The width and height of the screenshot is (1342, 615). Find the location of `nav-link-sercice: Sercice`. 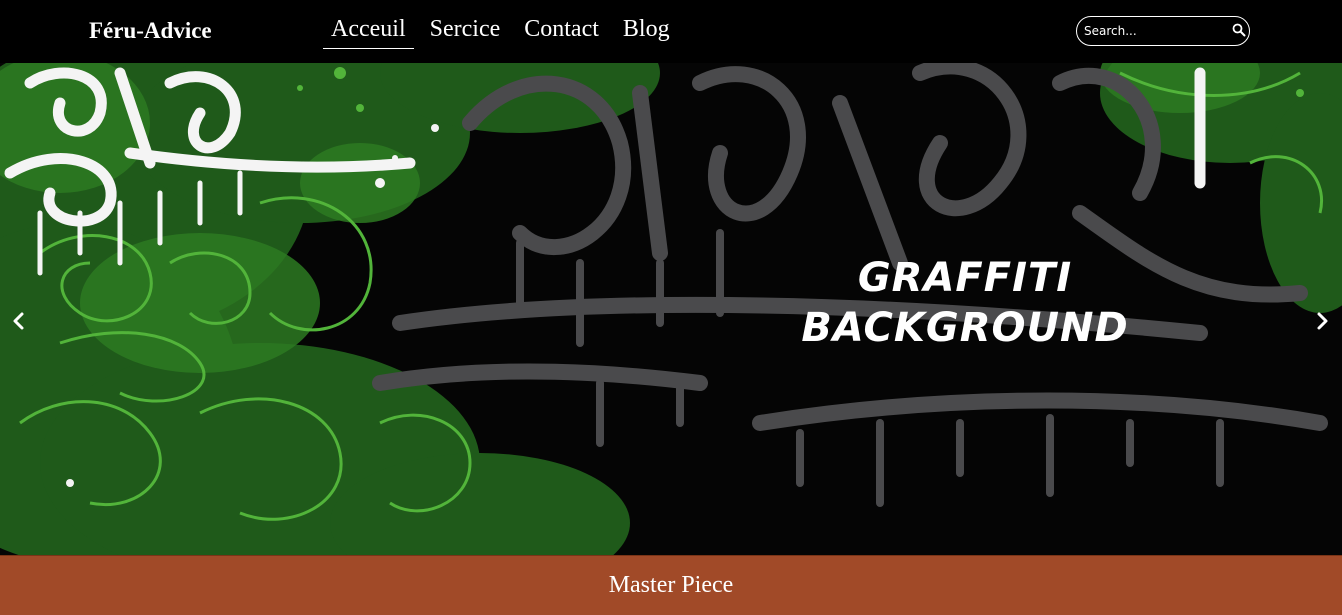

nav-link-sercice: Sercice is located at coordinates (465, 32).